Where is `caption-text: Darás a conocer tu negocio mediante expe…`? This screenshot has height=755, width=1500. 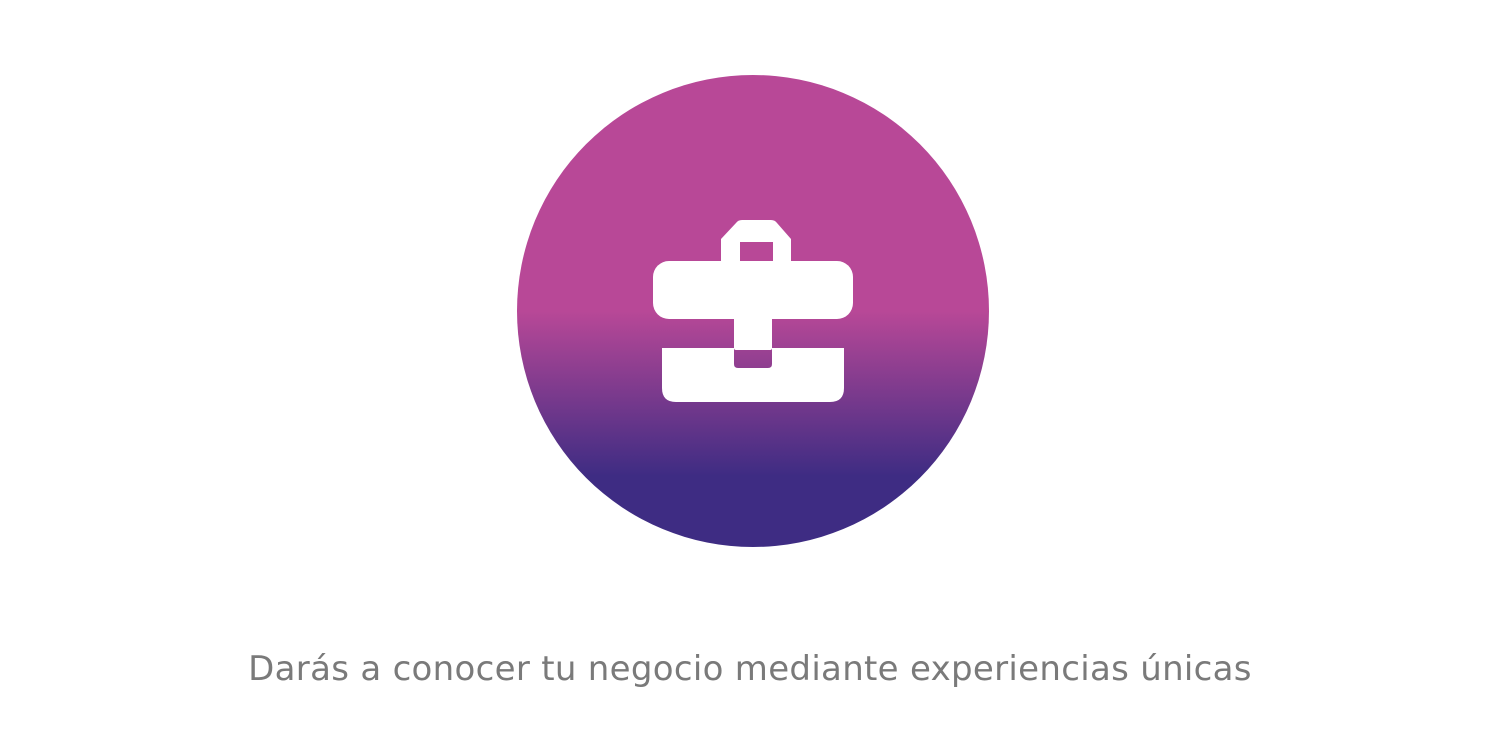
caption-text: Darás a conocer tu negocio mediante expe… is located at coordinates (750, 669).